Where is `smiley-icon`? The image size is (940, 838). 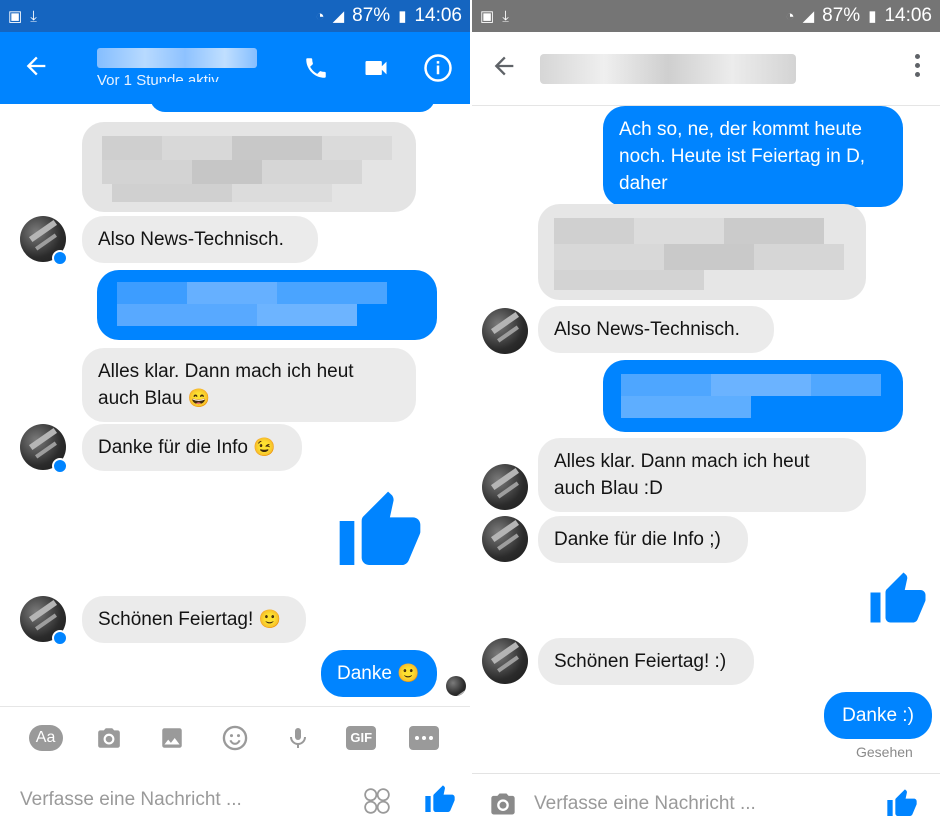
smiley-icon is located at coordinates (235, 738).